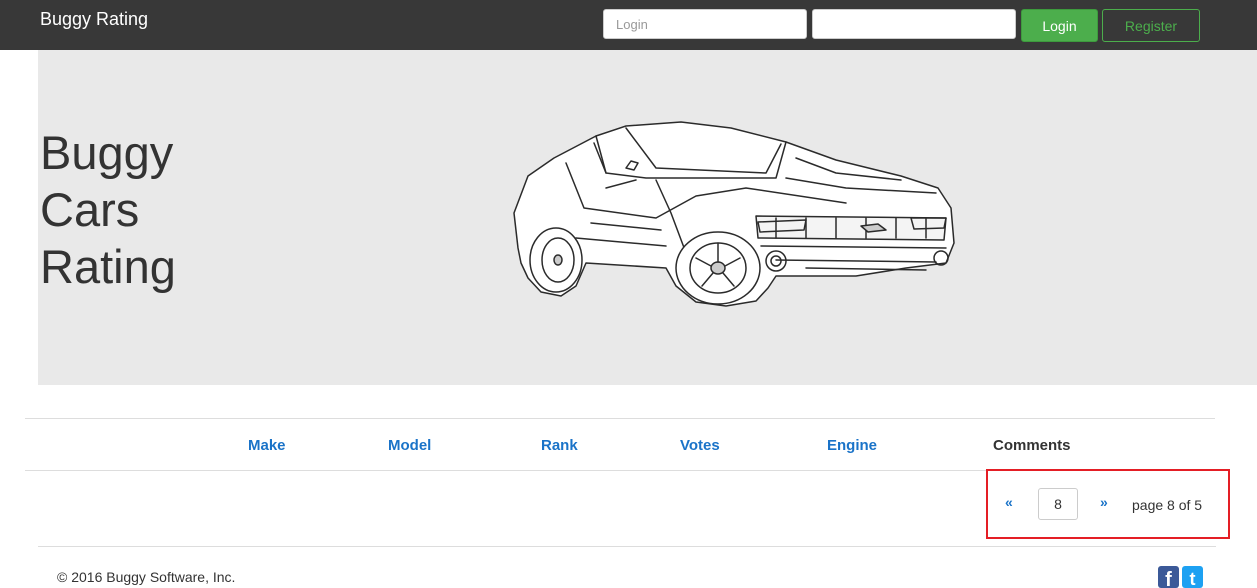 This screenshot has width=1257, height=588. Describe the element at coordinates (620, 418) in the screenshot. I see `table-top-divider` at that location.